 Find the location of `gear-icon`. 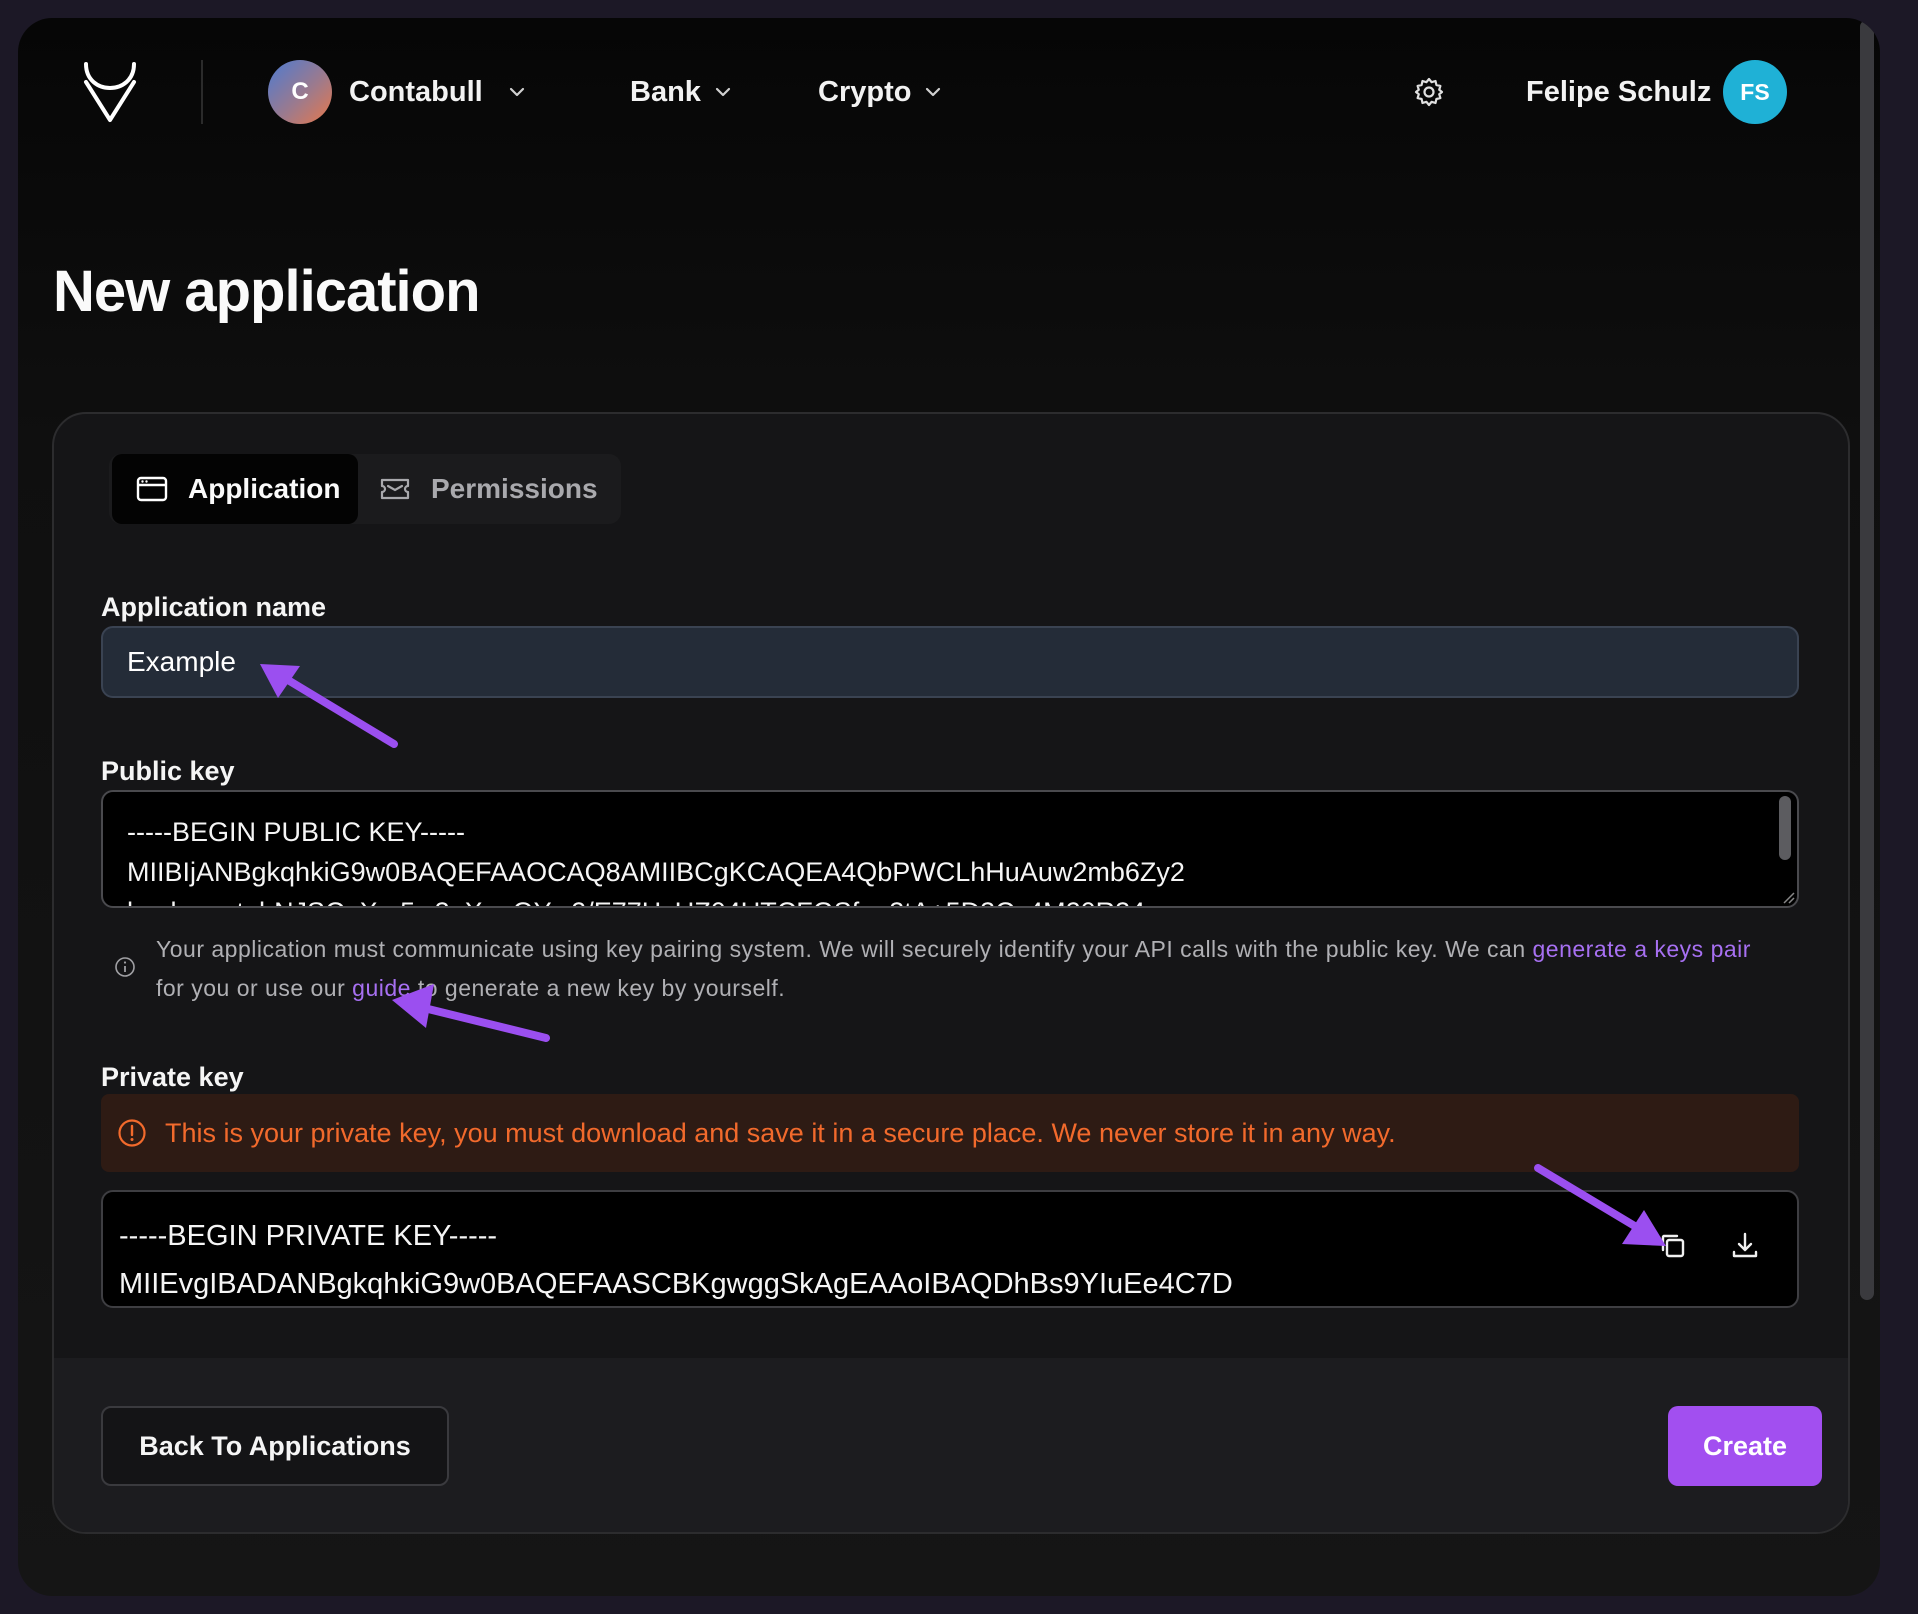

gear-icon is located at coordinates (1429, 92).